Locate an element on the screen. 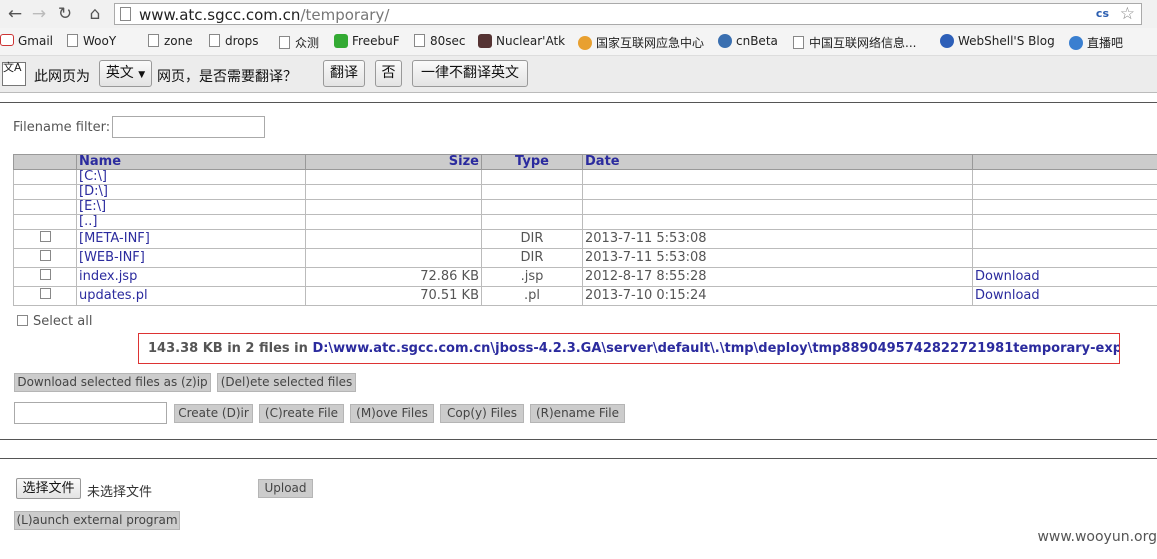 The width and height of the screenshot is (1157, 559). no-file-chosen-label: 未选择文件 is located at coordinates (119, 490).